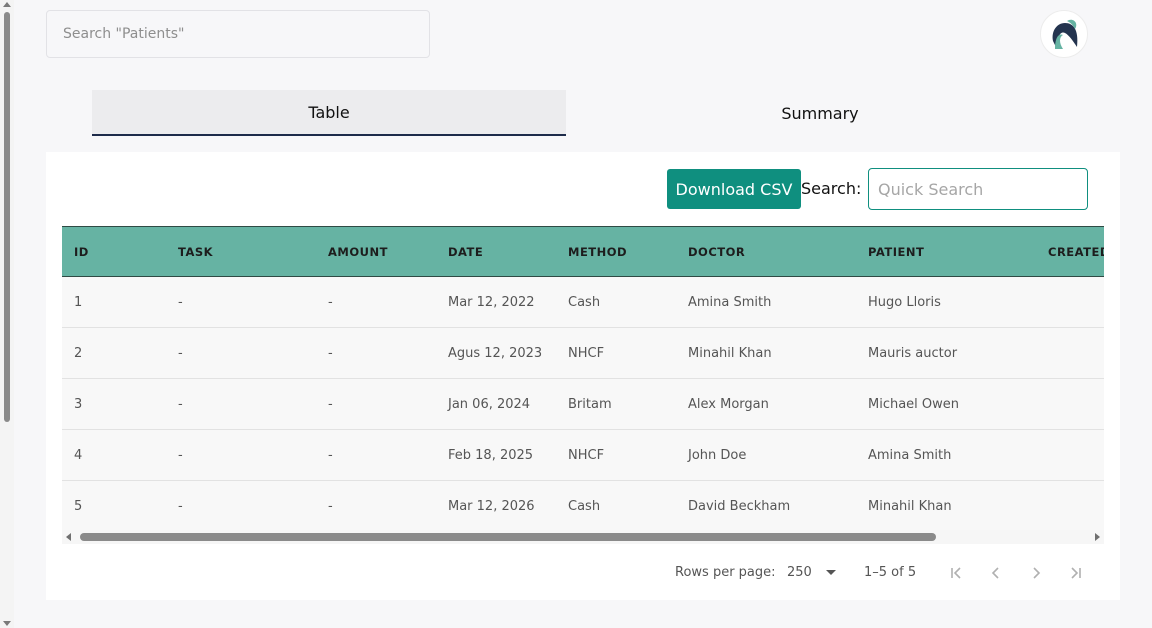  I want to click on quick-search-input, so click(978, 189).